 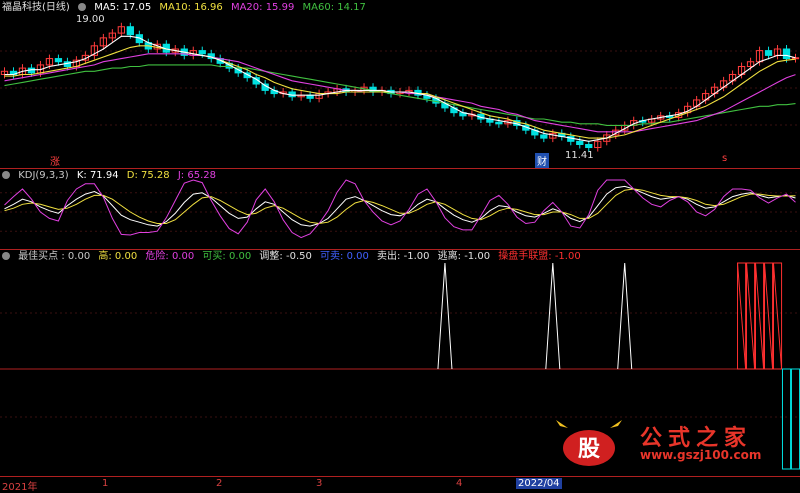 I want to click on marker-cai: 财, so click(x=542, y=160).